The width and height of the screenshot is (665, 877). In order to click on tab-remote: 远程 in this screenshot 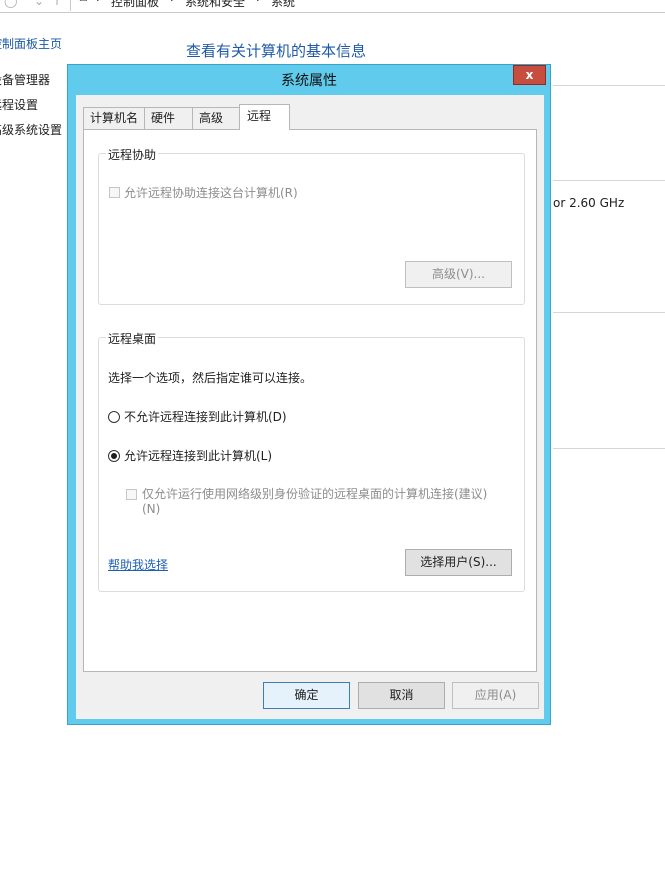, I will do `click(264, 117)`.